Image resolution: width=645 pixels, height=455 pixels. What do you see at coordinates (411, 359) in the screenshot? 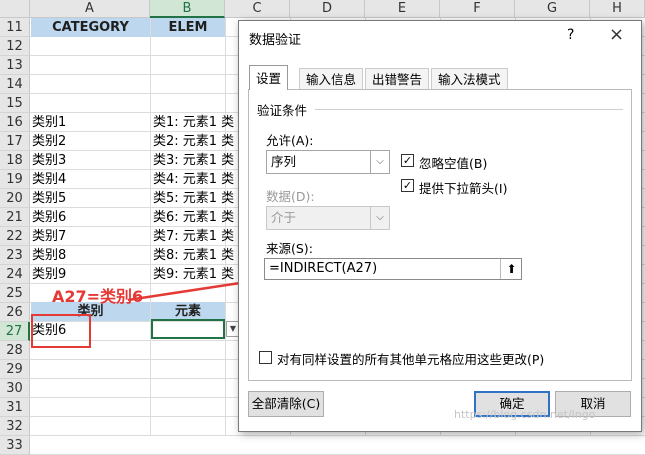
I see `apply-all-label: 对有同样设置的所有其他单元格应用这些更改(P)` at bounding box center [411, 359].